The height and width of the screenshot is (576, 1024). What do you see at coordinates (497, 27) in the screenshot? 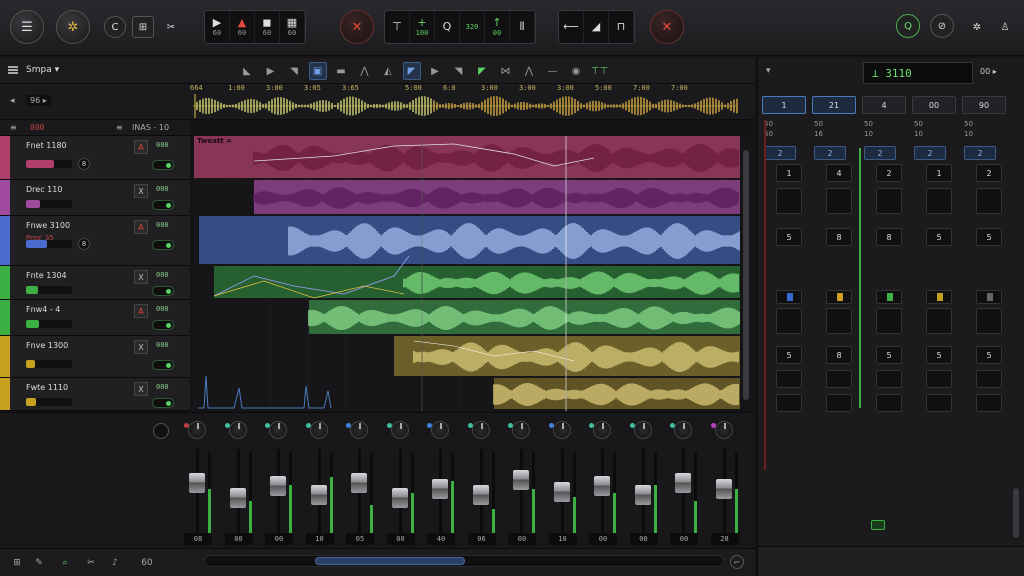
I see `box2-button-4: ↑ 00` at bounding box center [497, 27].